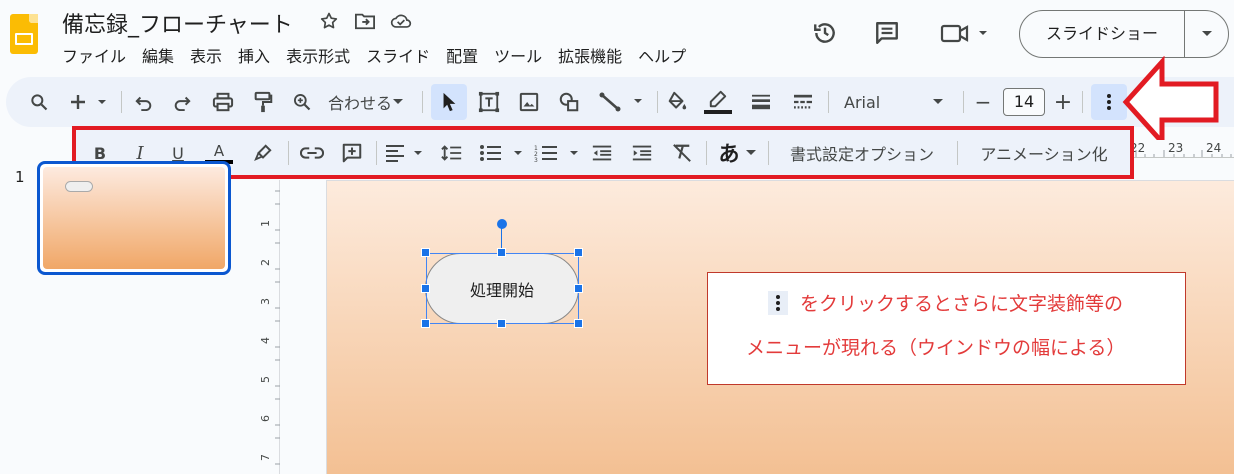 The height and width of the screenshot is (474, 1234). Describe the element at coordinates (401, 21) in the screenshot. I see `cloud-saved-icon` at that location.